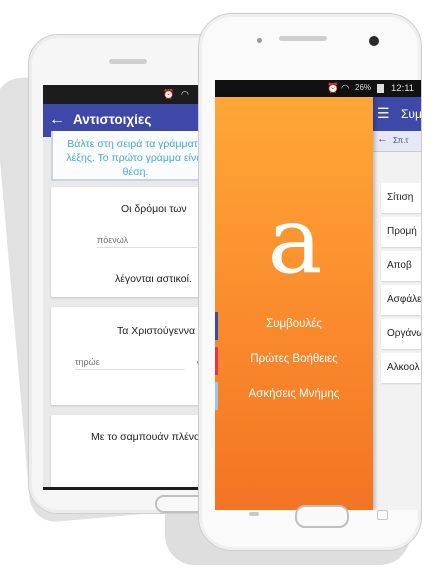 This screenshot has width=435, height=575. I want to click on exercise-card: Με το σαμπουάν πλένου, so click(135, 451).